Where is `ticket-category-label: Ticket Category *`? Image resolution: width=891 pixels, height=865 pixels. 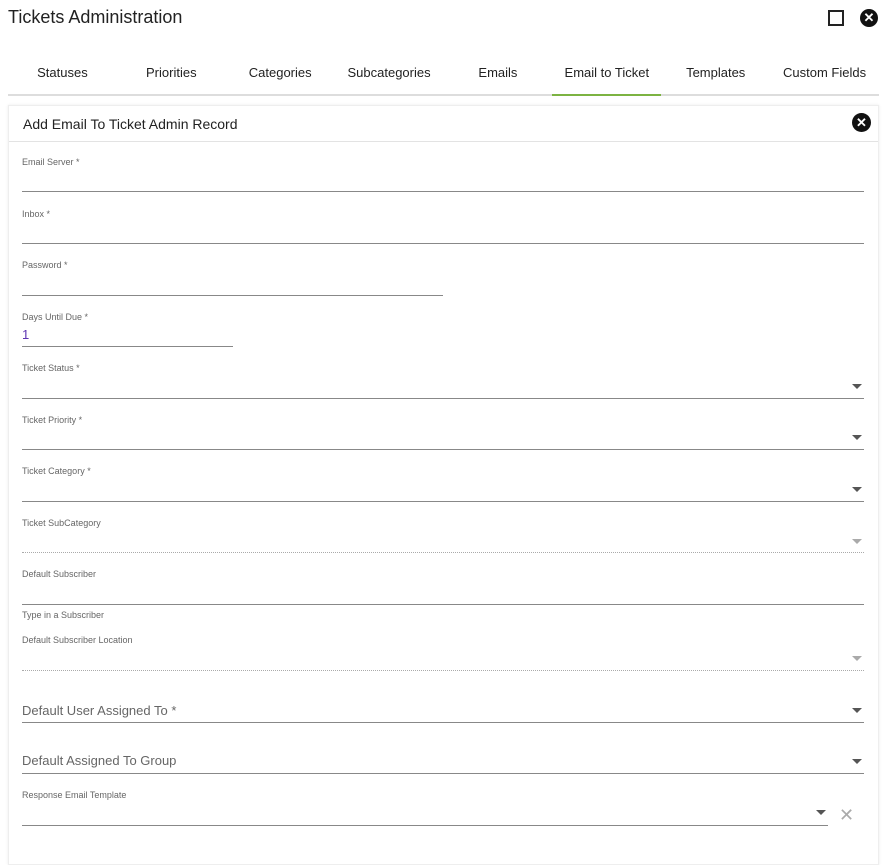
ticket-category-label: Ticket Category * is located at coordinates (56, 471).